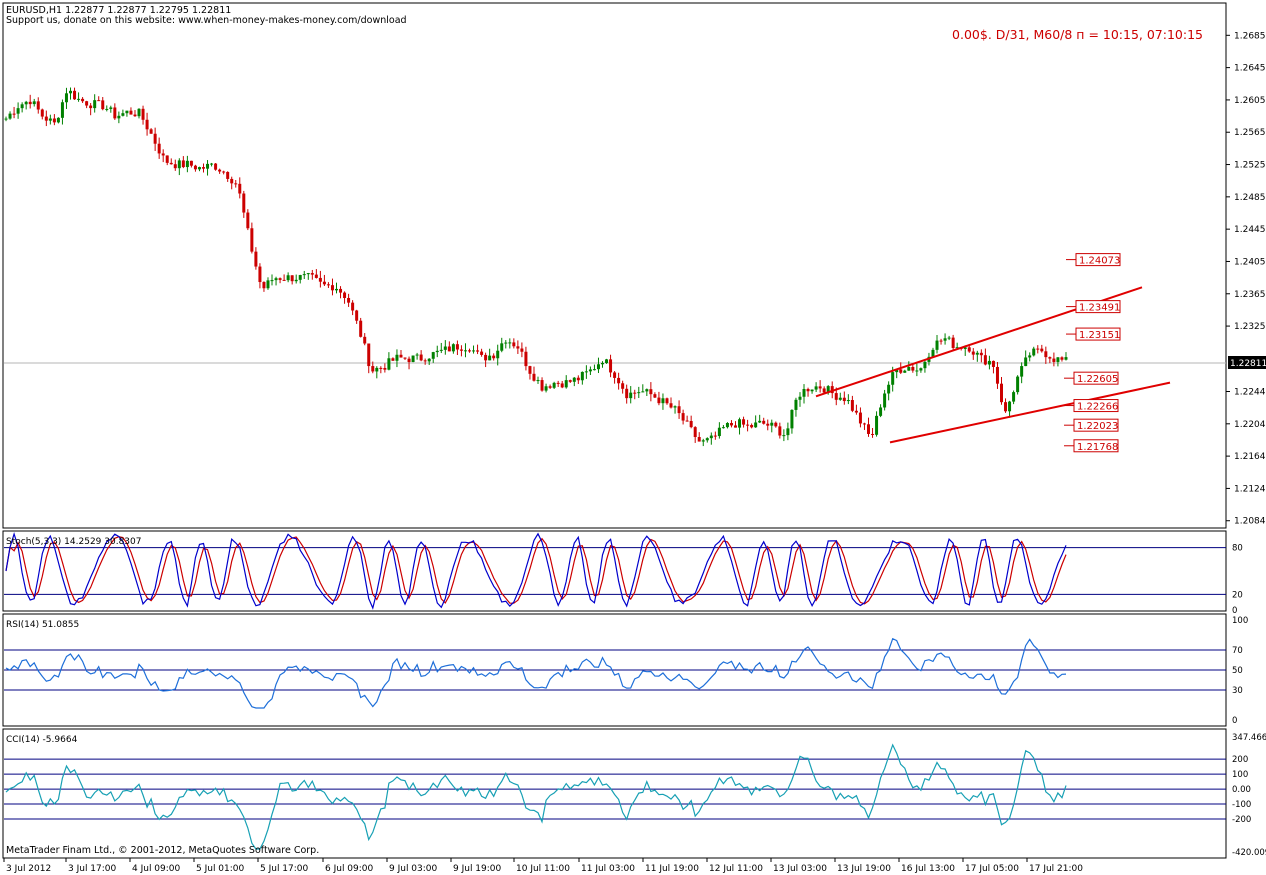  Describe the element at coordinates (1056, 869) in the screenshot. I see `time-tick-label: 17 Jul 21:00` at that location.